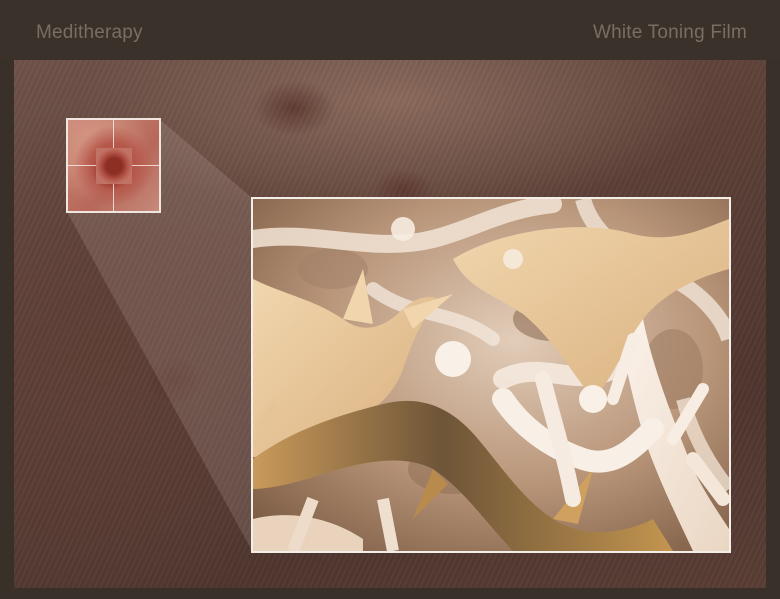 The height and width of the screenshot is (599, 780). I want to click on brand-name: Meditherapy, so click(89, 32).